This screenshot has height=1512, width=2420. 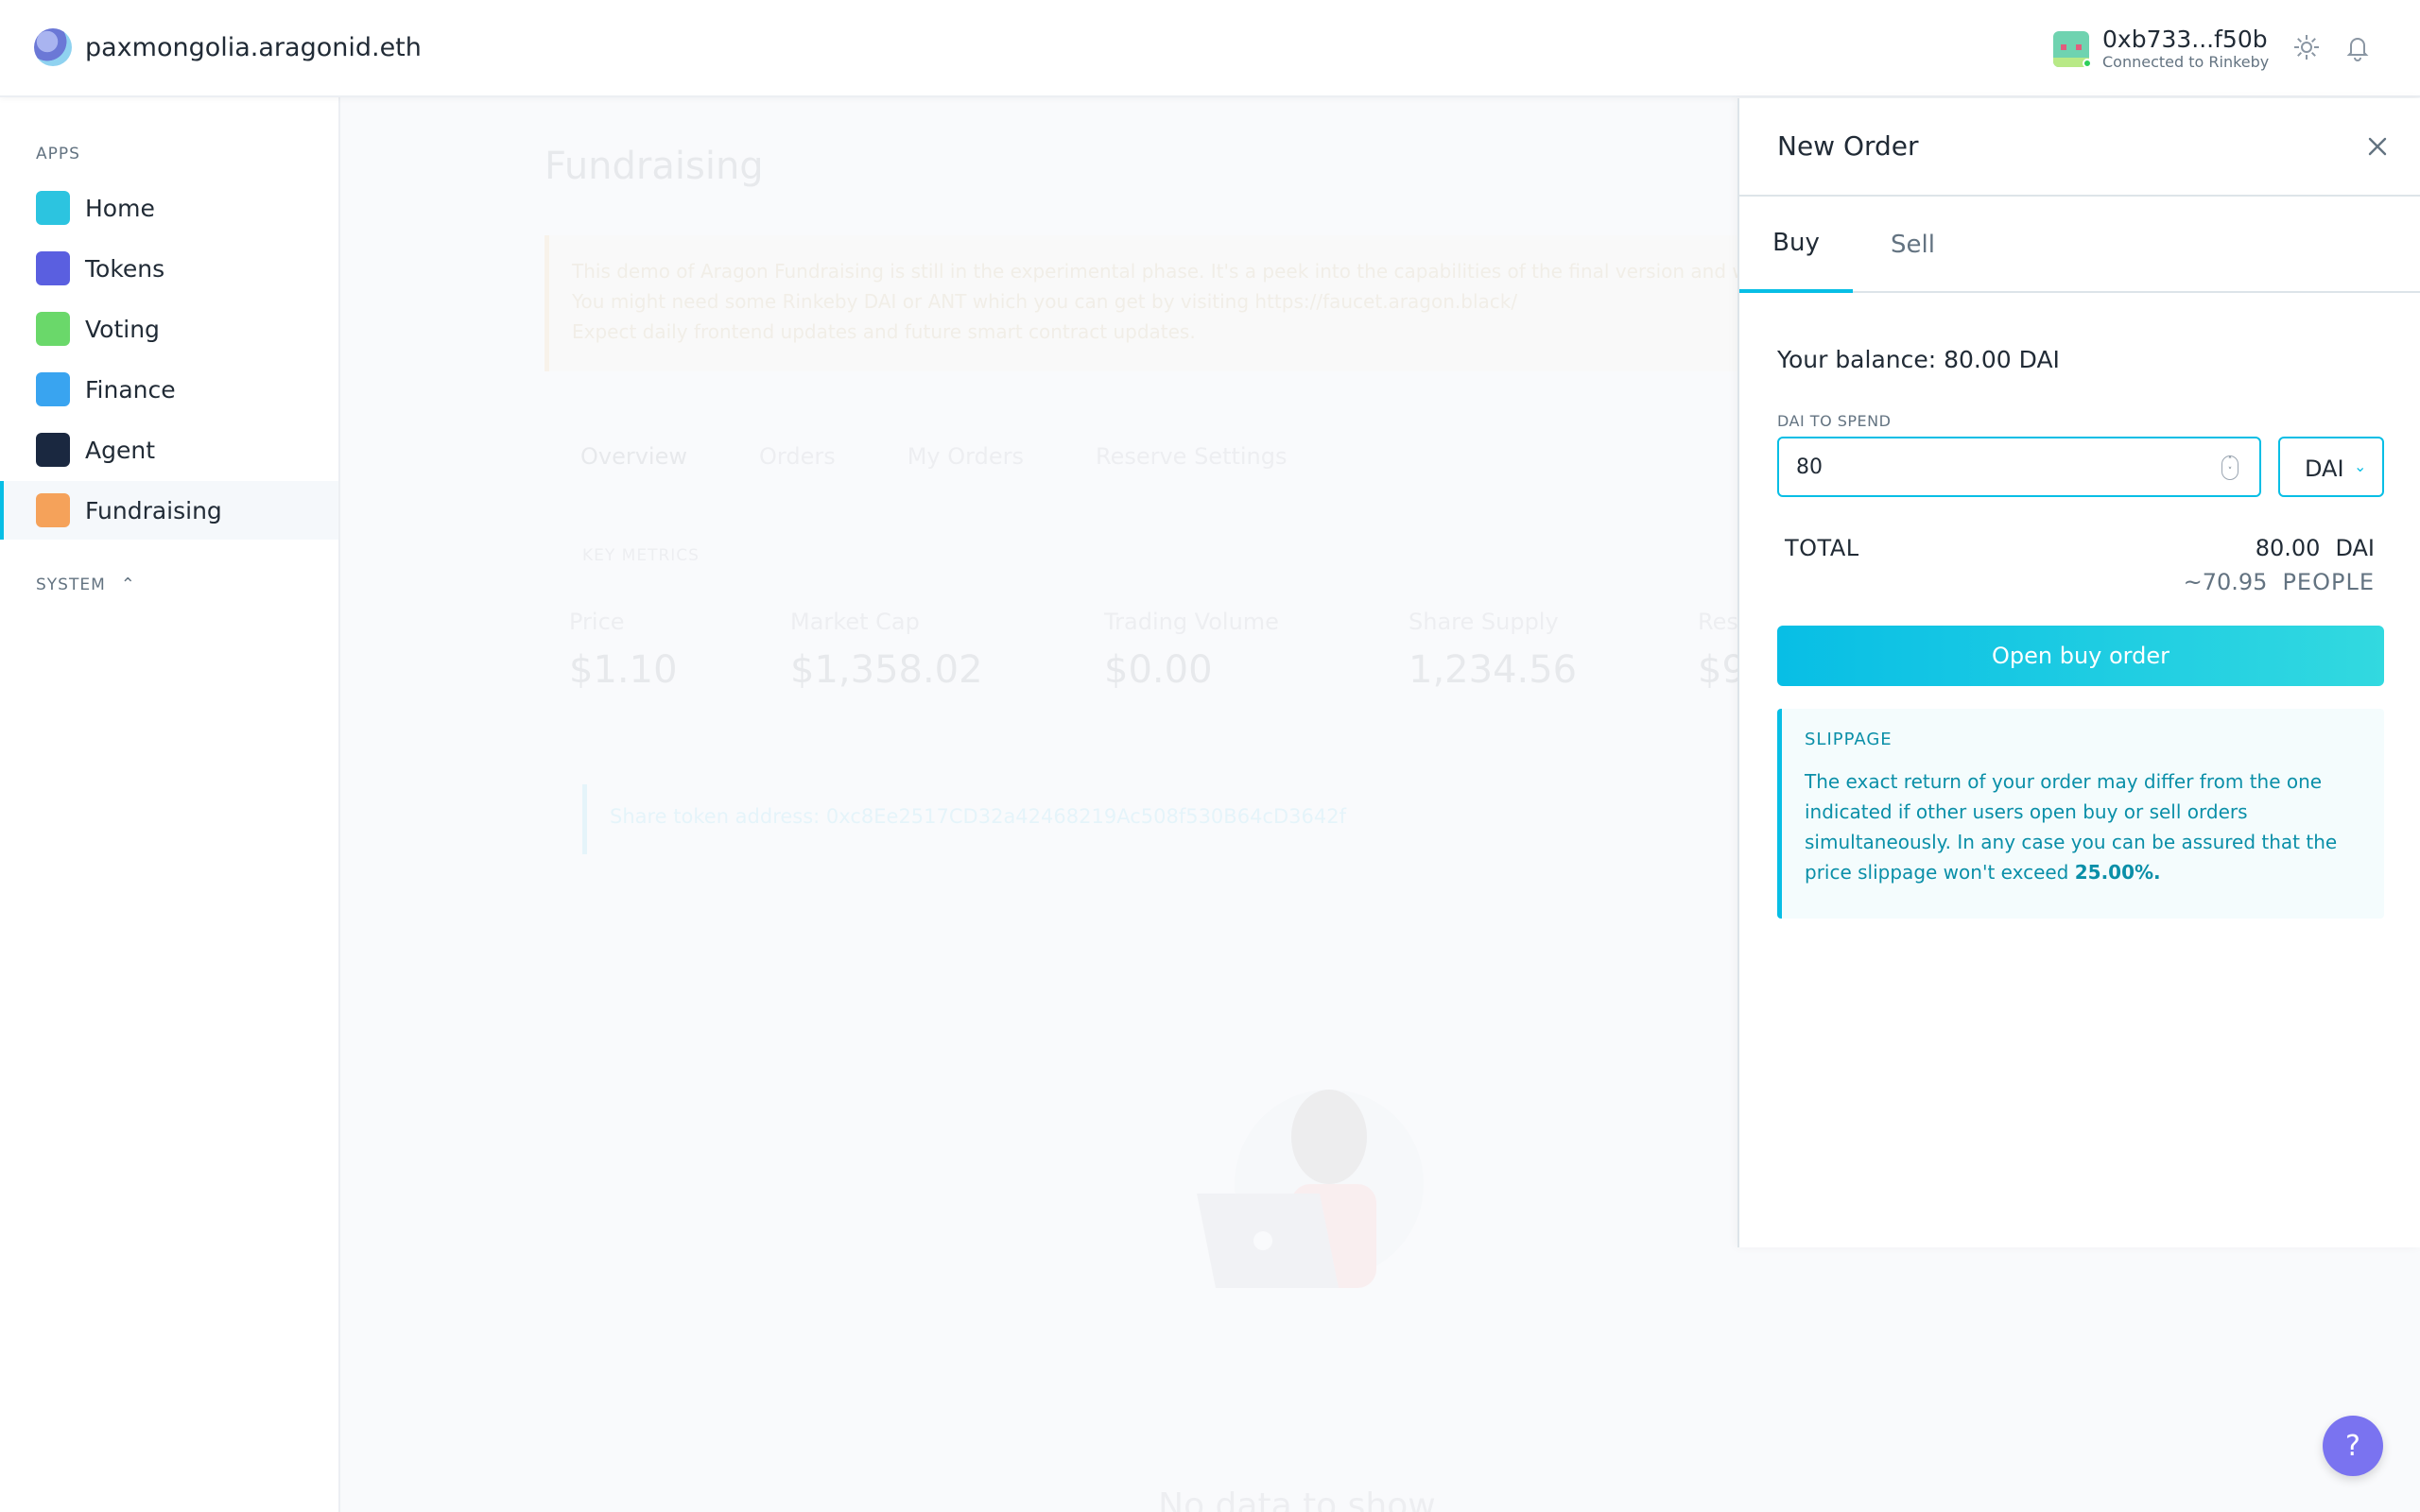 I want to click on system-section-toggle: SYSTEM ⌃, so click(x=86, y=584).